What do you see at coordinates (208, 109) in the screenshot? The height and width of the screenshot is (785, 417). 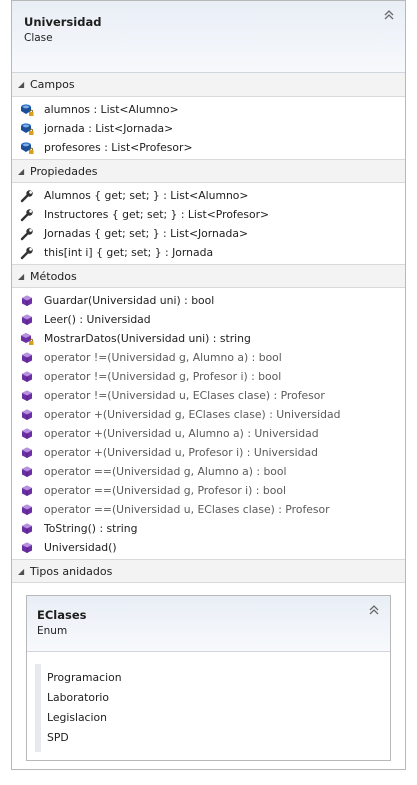 I see `member-row: alumnos : List<Alumno>` at bounding box center [208, 109].